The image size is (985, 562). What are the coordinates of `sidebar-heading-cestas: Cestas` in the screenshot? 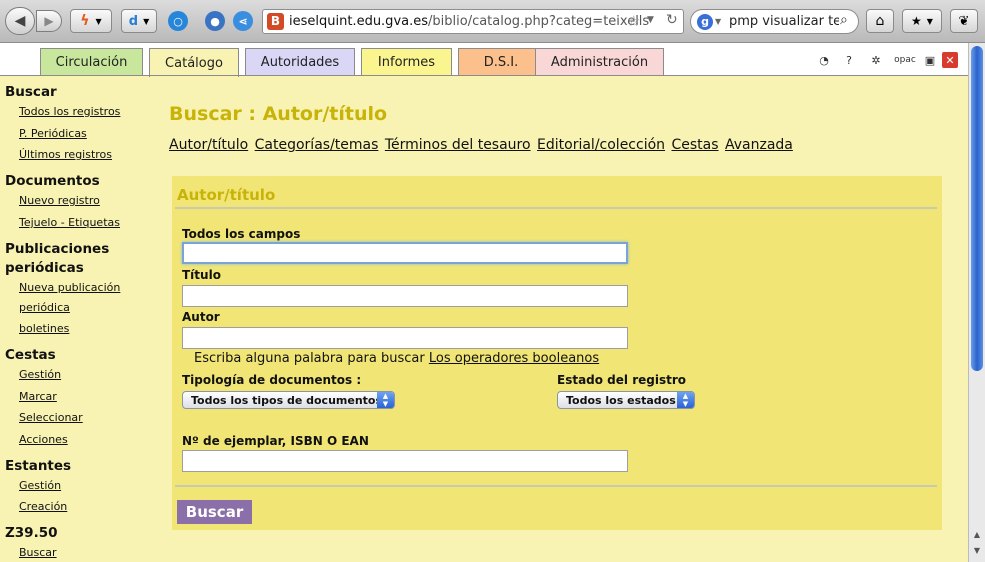 It's located at (30, 355).